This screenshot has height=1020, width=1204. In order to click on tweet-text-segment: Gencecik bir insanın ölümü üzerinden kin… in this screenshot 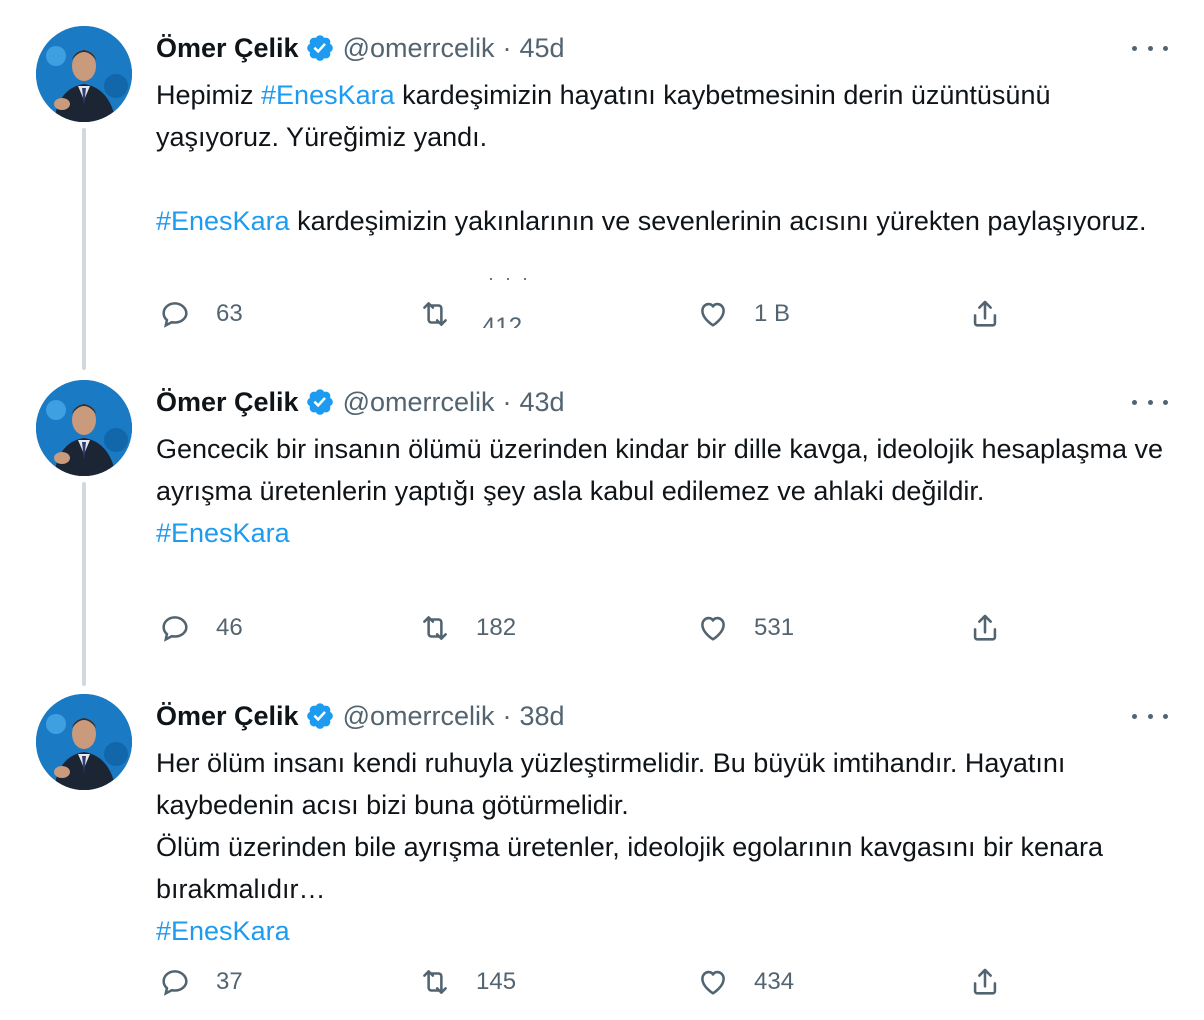, I will do `click(660, 470)`.